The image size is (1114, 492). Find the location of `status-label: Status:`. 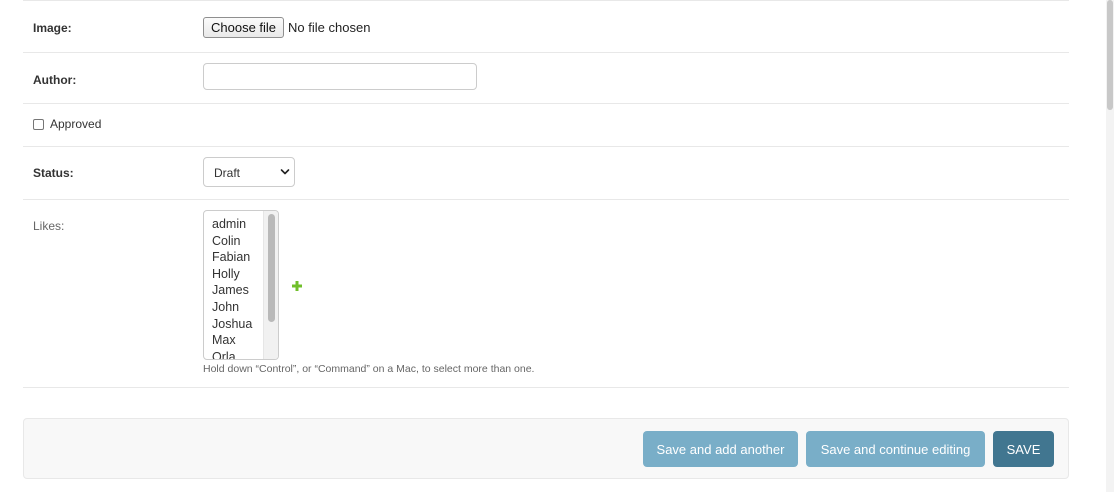

status-label: Status: is located at coordinates (53, 173).